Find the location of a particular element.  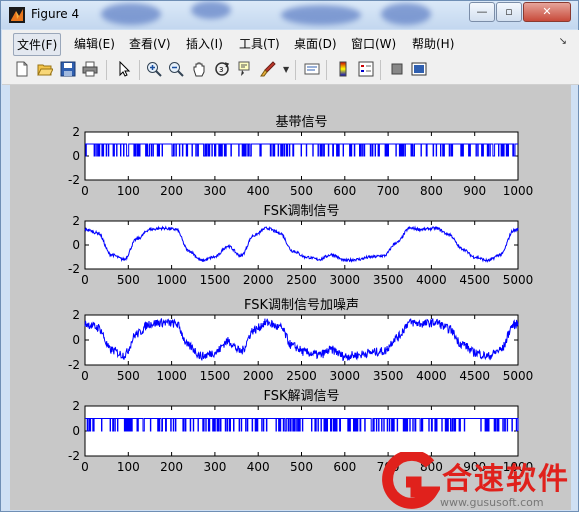

subplot-title: FSK调制信号加噪声 is located at coordinates (301, 305).